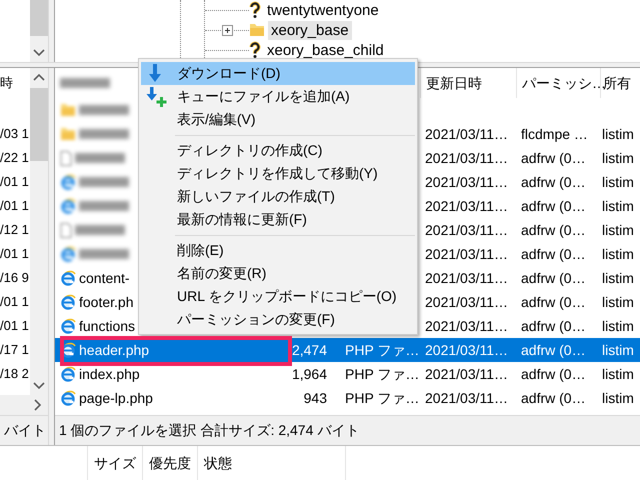 This screenshot has width=640, height=480. I want to click on date-cell-text: /16 9, so click(14, 278).